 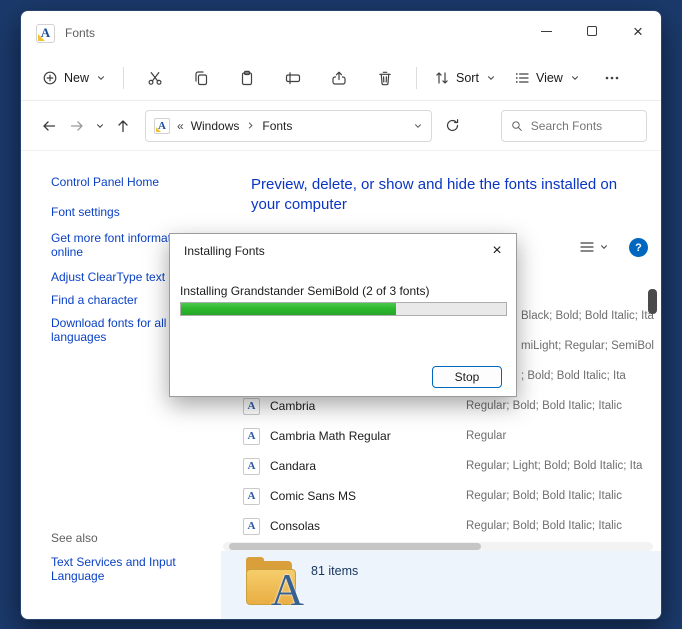 I want to click on delete-button, so click(x=385, y=78).